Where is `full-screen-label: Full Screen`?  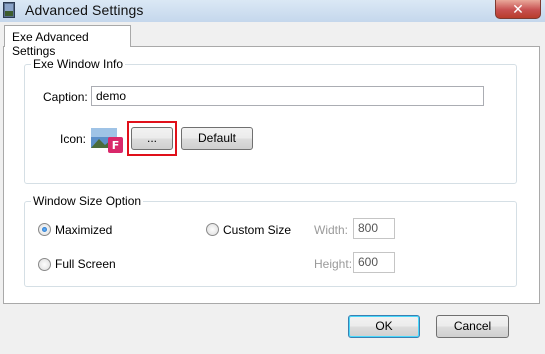 full-screen-label: Full Screen is located at coordinates (85, 264).